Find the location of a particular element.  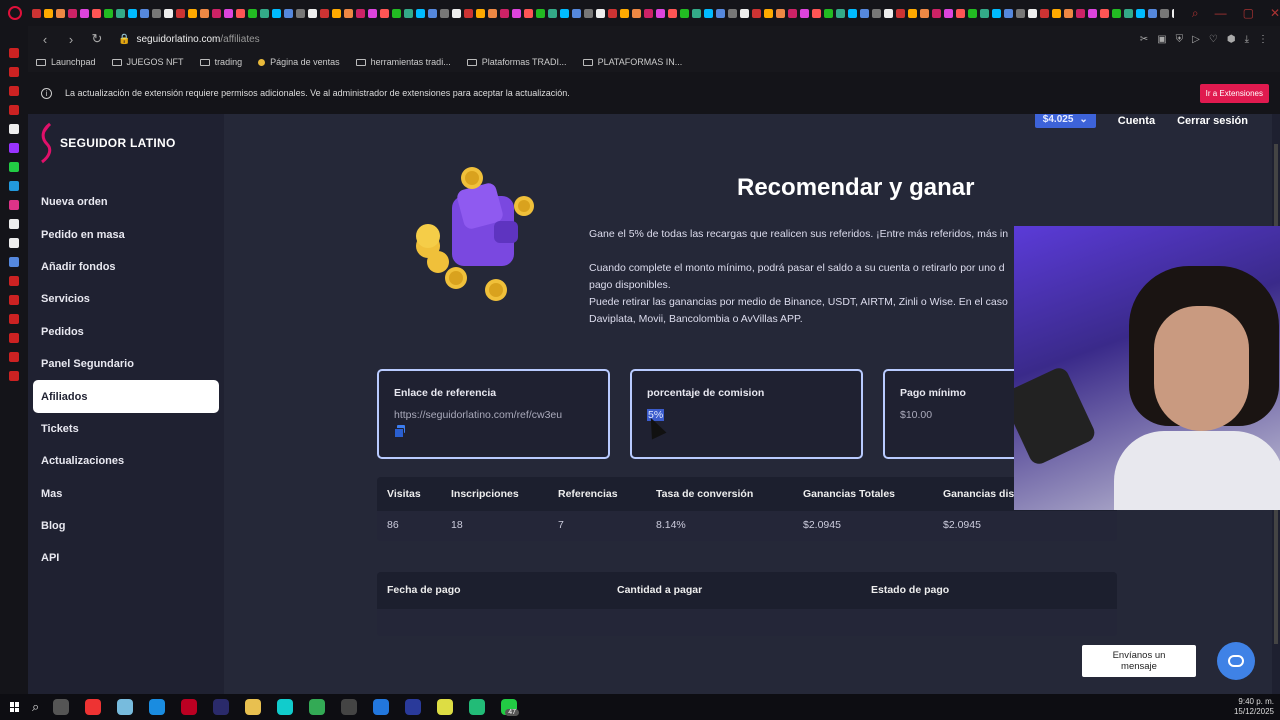

minimize-icon: — is located at coordinates (1221, 13).